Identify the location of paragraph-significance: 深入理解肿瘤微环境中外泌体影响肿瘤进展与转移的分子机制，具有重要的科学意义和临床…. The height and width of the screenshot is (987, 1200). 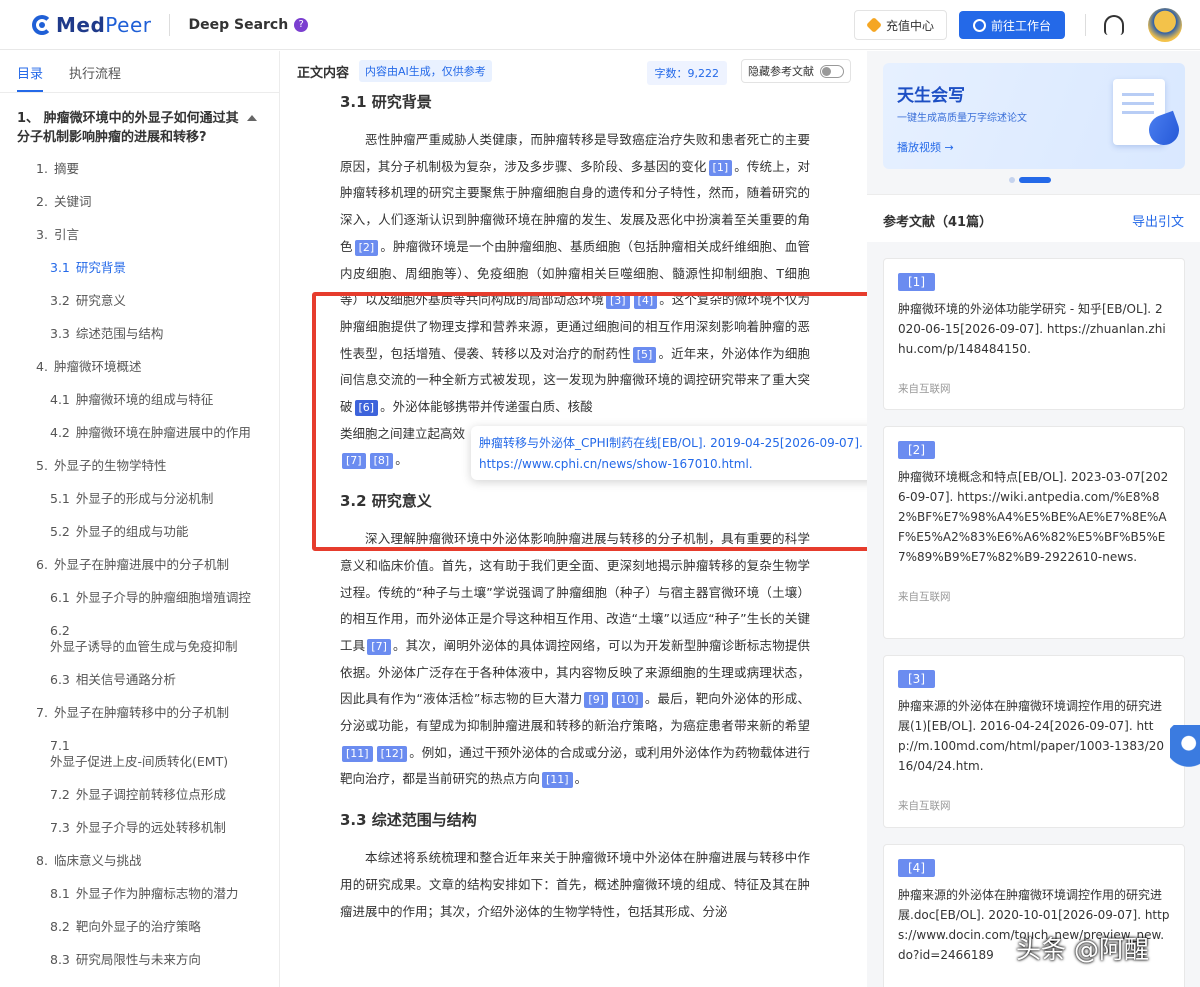
(575, 659).